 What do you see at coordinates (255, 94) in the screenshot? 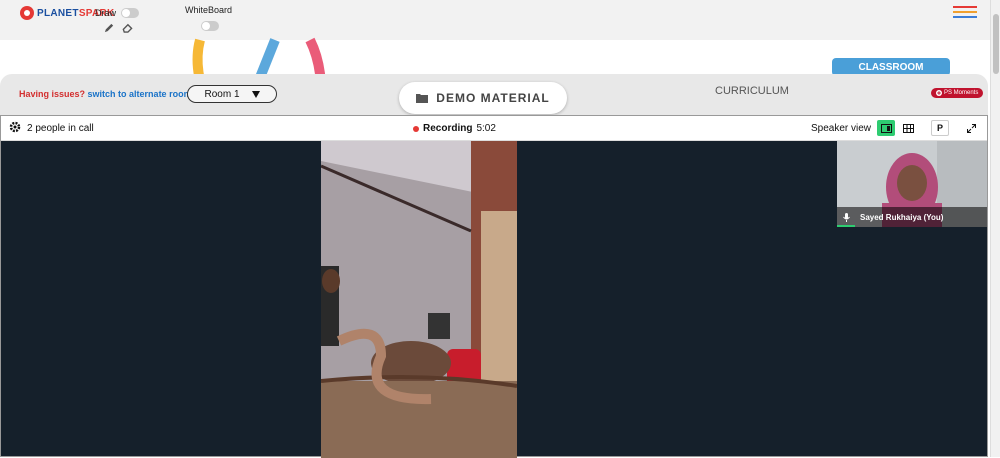
I see `dropdown-arrow-icon` at bounding box center [255, 94].